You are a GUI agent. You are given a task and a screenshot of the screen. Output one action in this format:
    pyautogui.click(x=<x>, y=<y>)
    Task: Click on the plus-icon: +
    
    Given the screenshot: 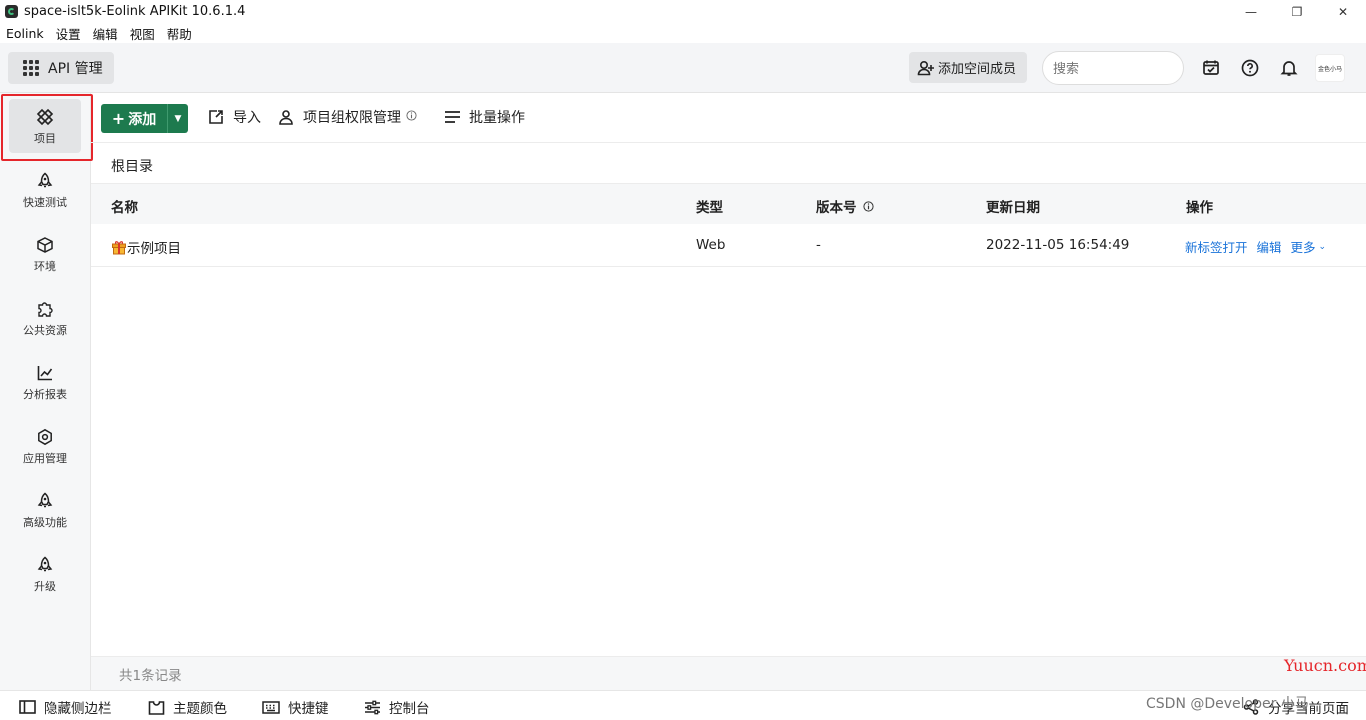 What is the action you would take?
    pyautogui.click(x=118, y=118)
    